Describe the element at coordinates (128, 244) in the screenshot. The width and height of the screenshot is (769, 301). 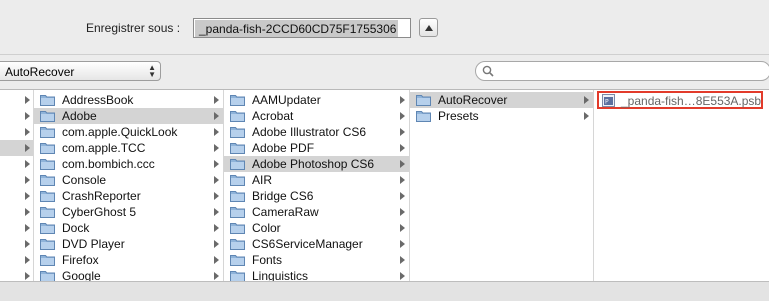
I see `folder-row: DVD Player` at that location.